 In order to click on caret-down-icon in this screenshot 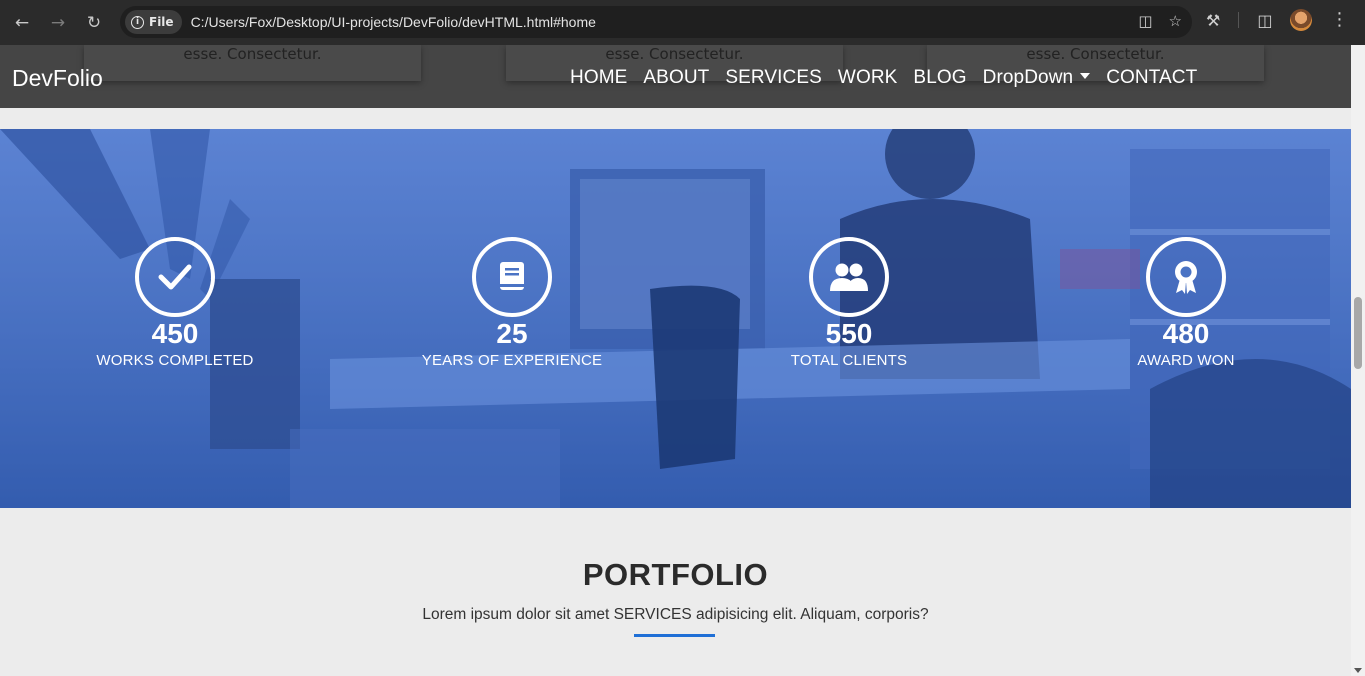, I will do `click(1085, 76)`.